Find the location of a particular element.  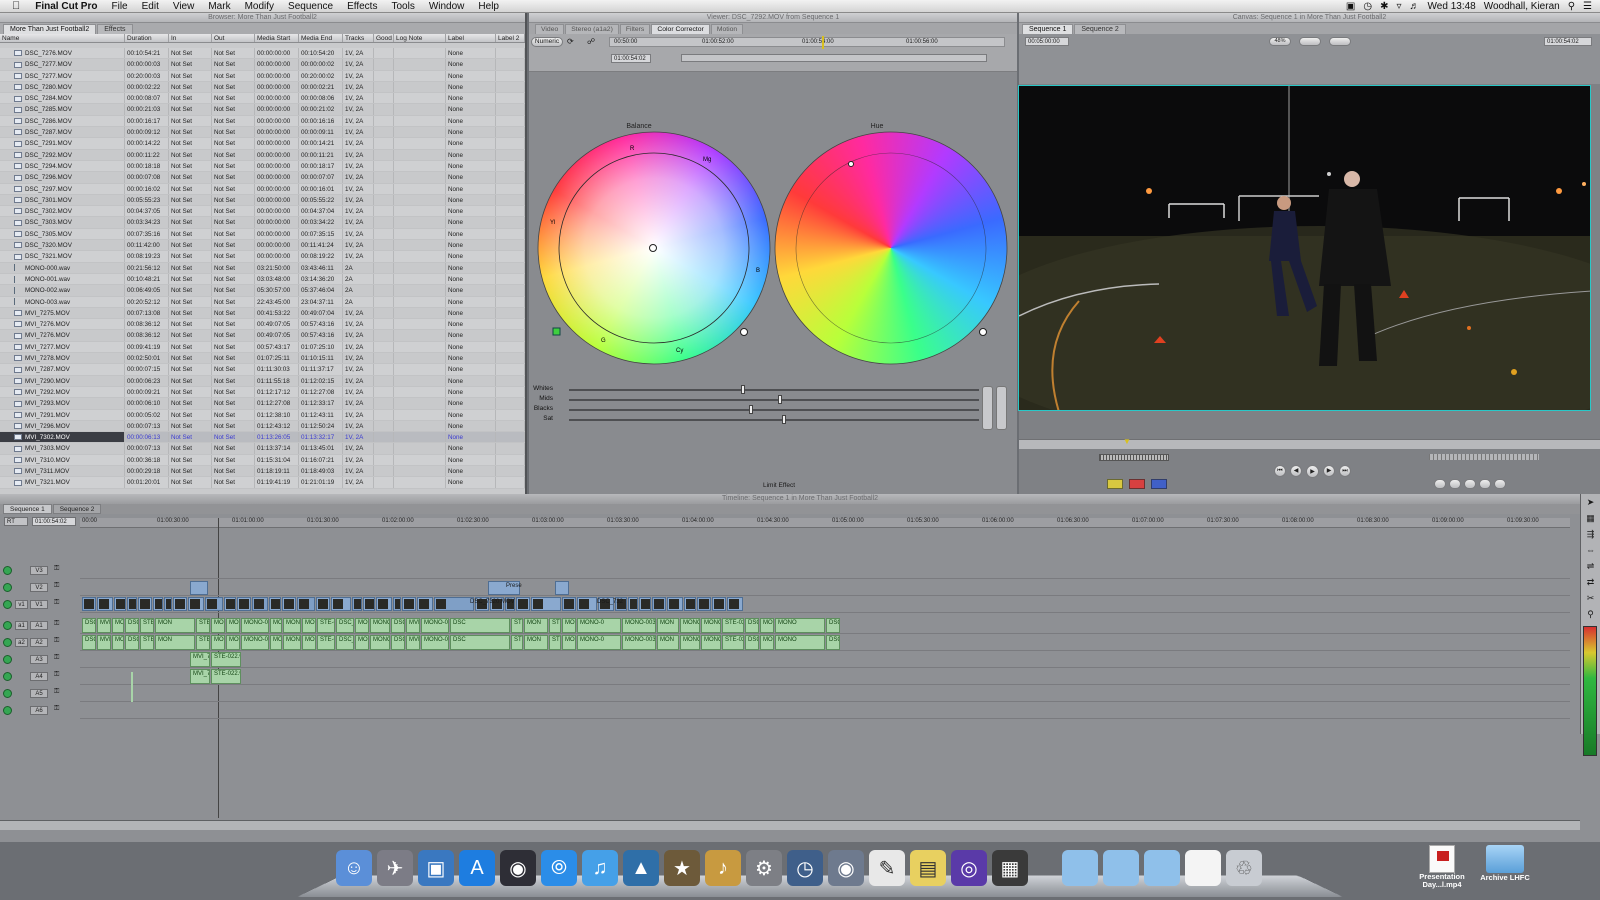

audio-clip: MVI_7 is located at coordinates (200, 659).